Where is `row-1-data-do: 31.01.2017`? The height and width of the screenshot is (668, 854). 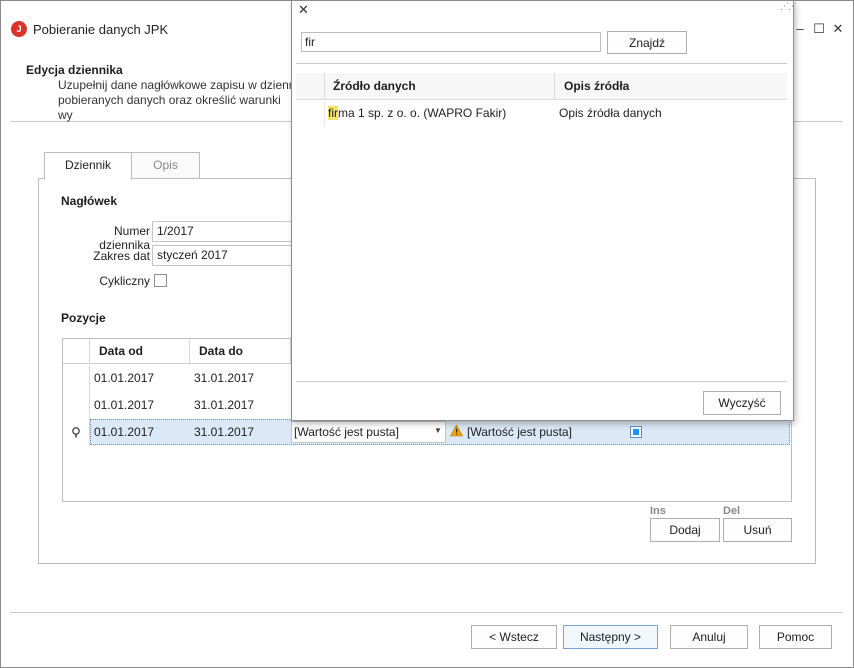
row-1-data-do: 31.01.2017 is located at coordinates (240, 378).